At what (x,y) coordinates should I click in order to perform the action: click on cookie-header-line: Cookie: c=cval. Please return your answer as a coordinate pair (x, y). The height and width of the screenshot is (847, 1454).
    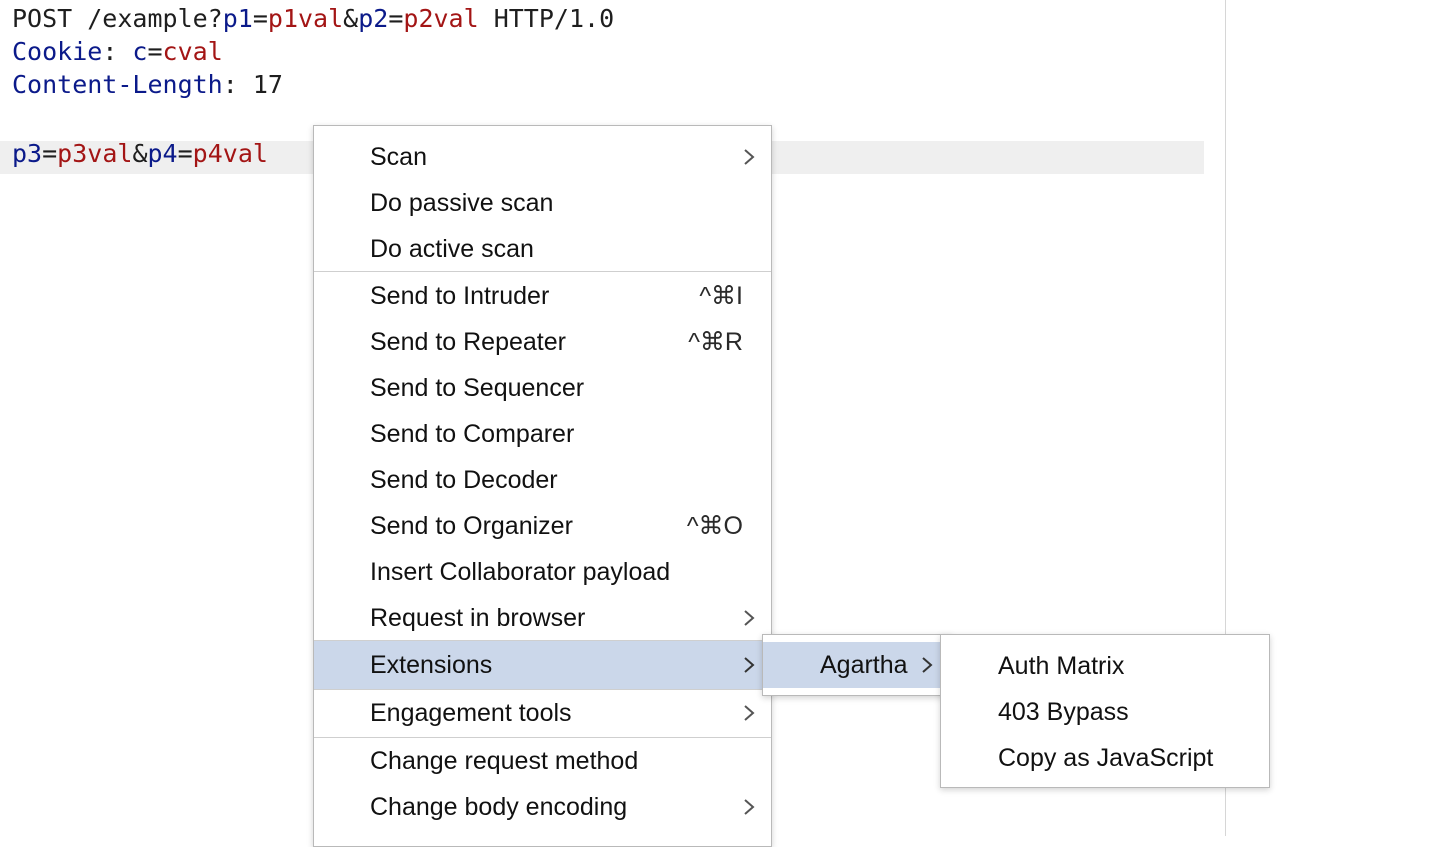
    Looking at the image, I should click on (117, 52).